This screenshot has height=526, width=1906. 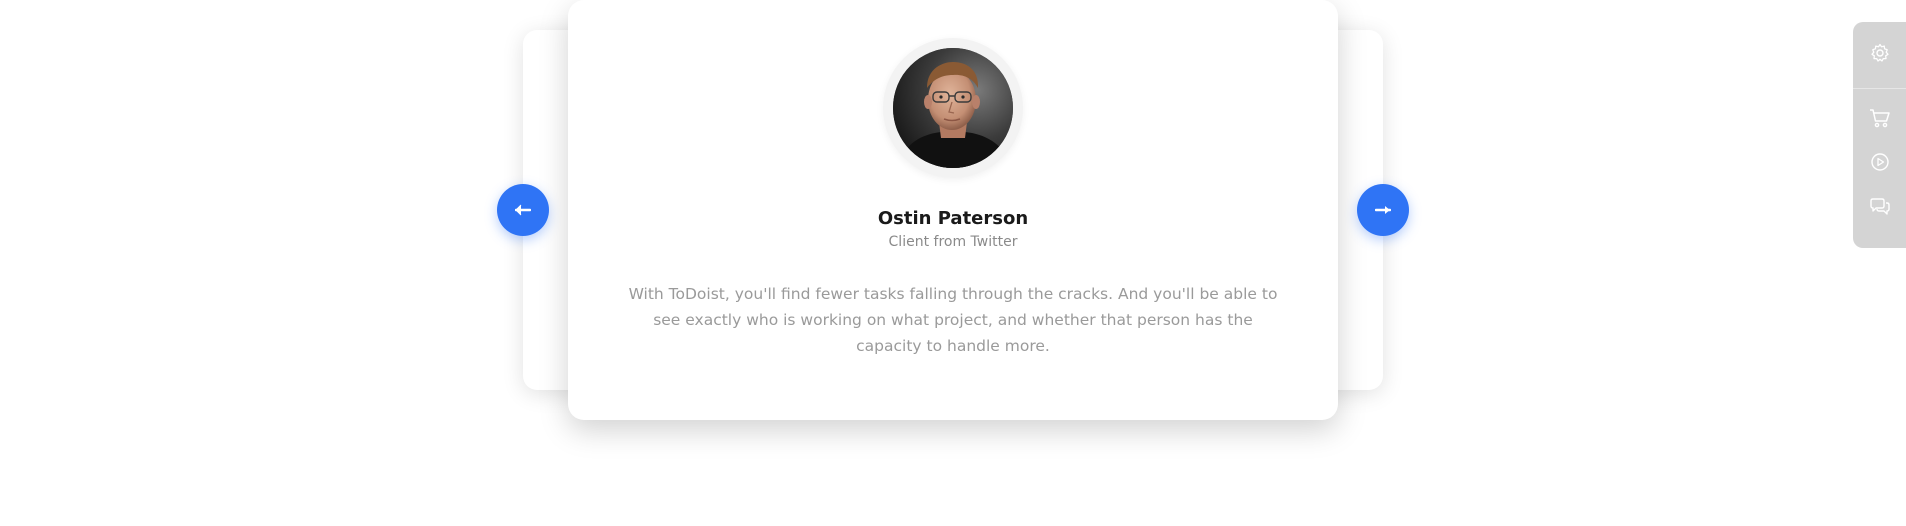 I want to click on side-toolbar, so click(x=1879, y=135).